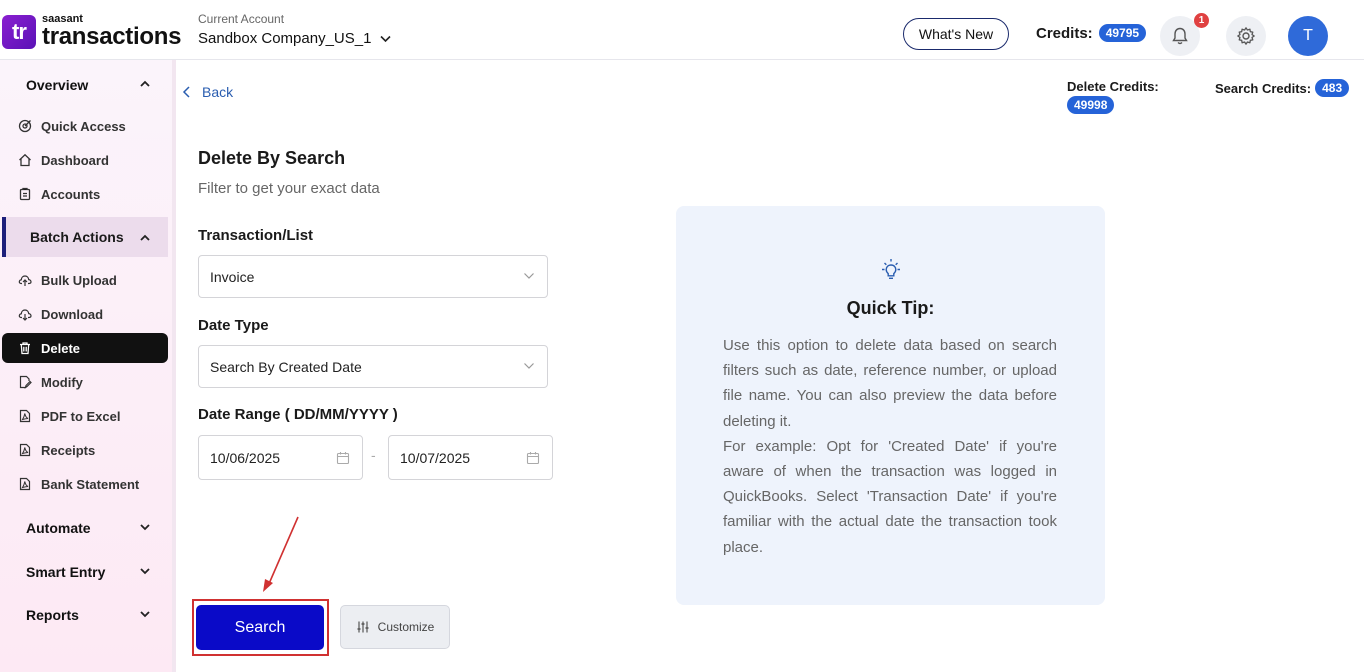 Image resolution: width=1364 pixels, height=672 pixels. I want to click on bell-icon, so click(1180, 36).